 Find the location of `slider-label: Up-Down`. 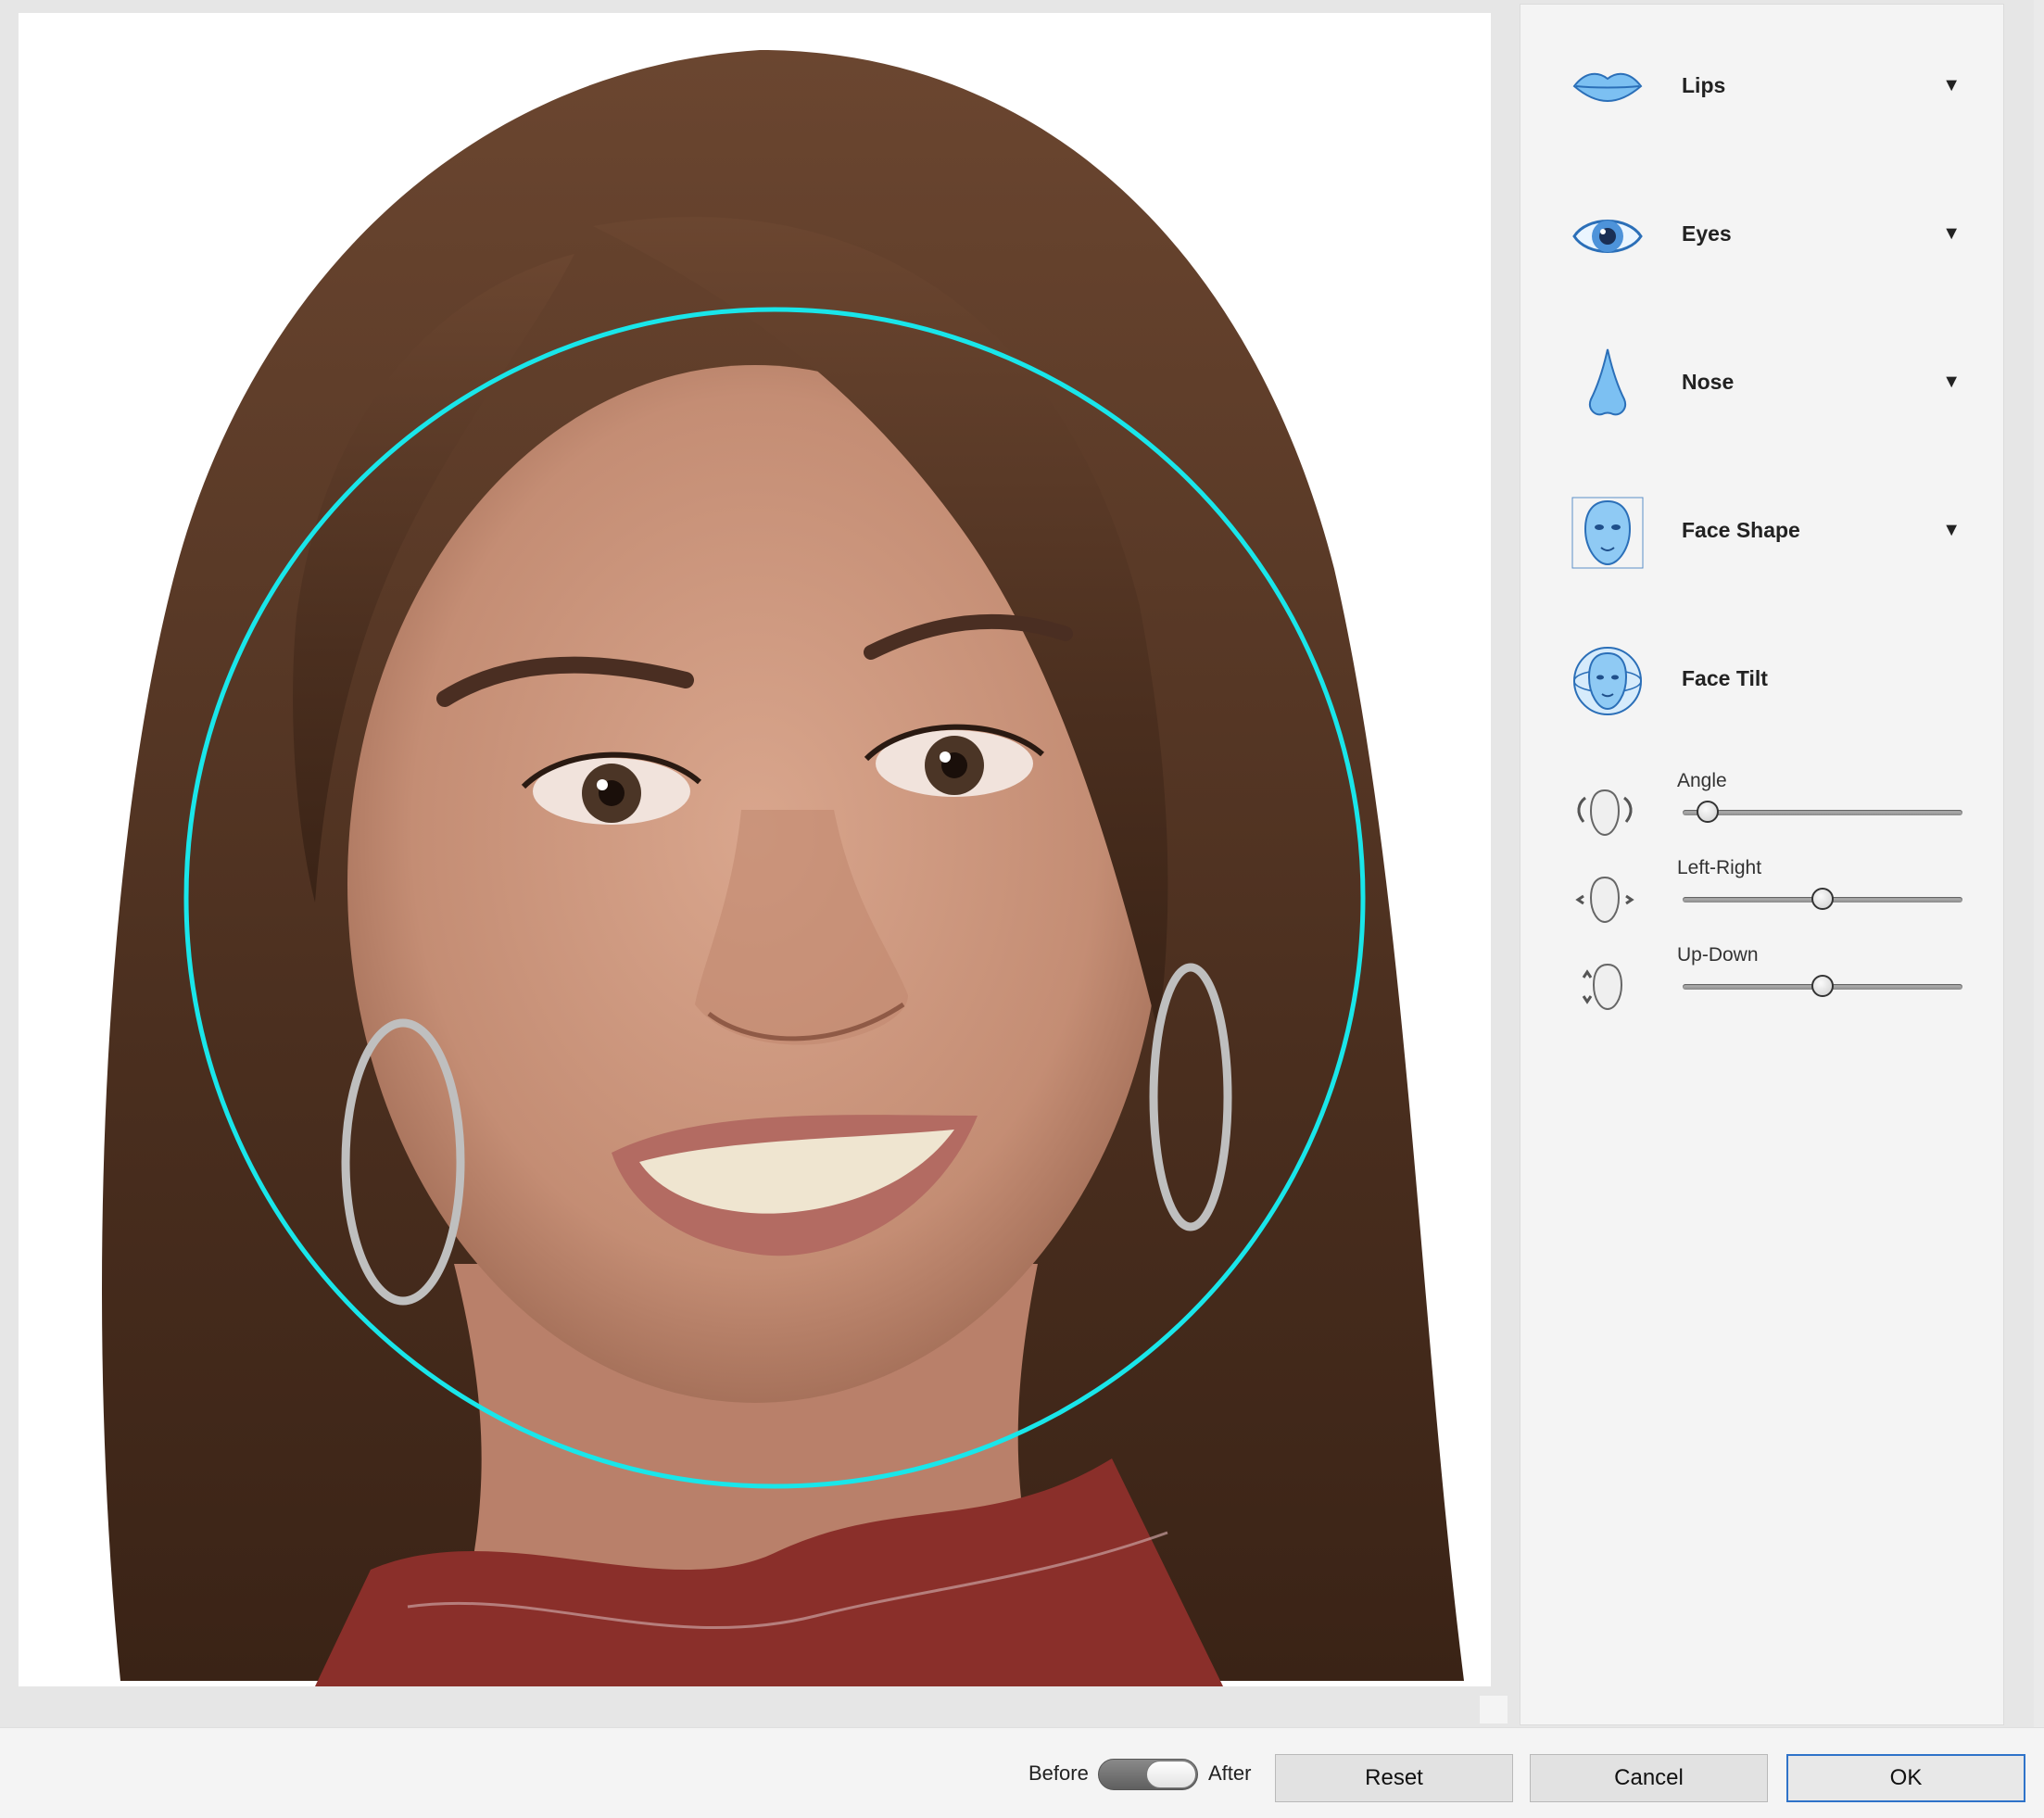

slider-label: Up-Down is located at coordinates (1718, 955).